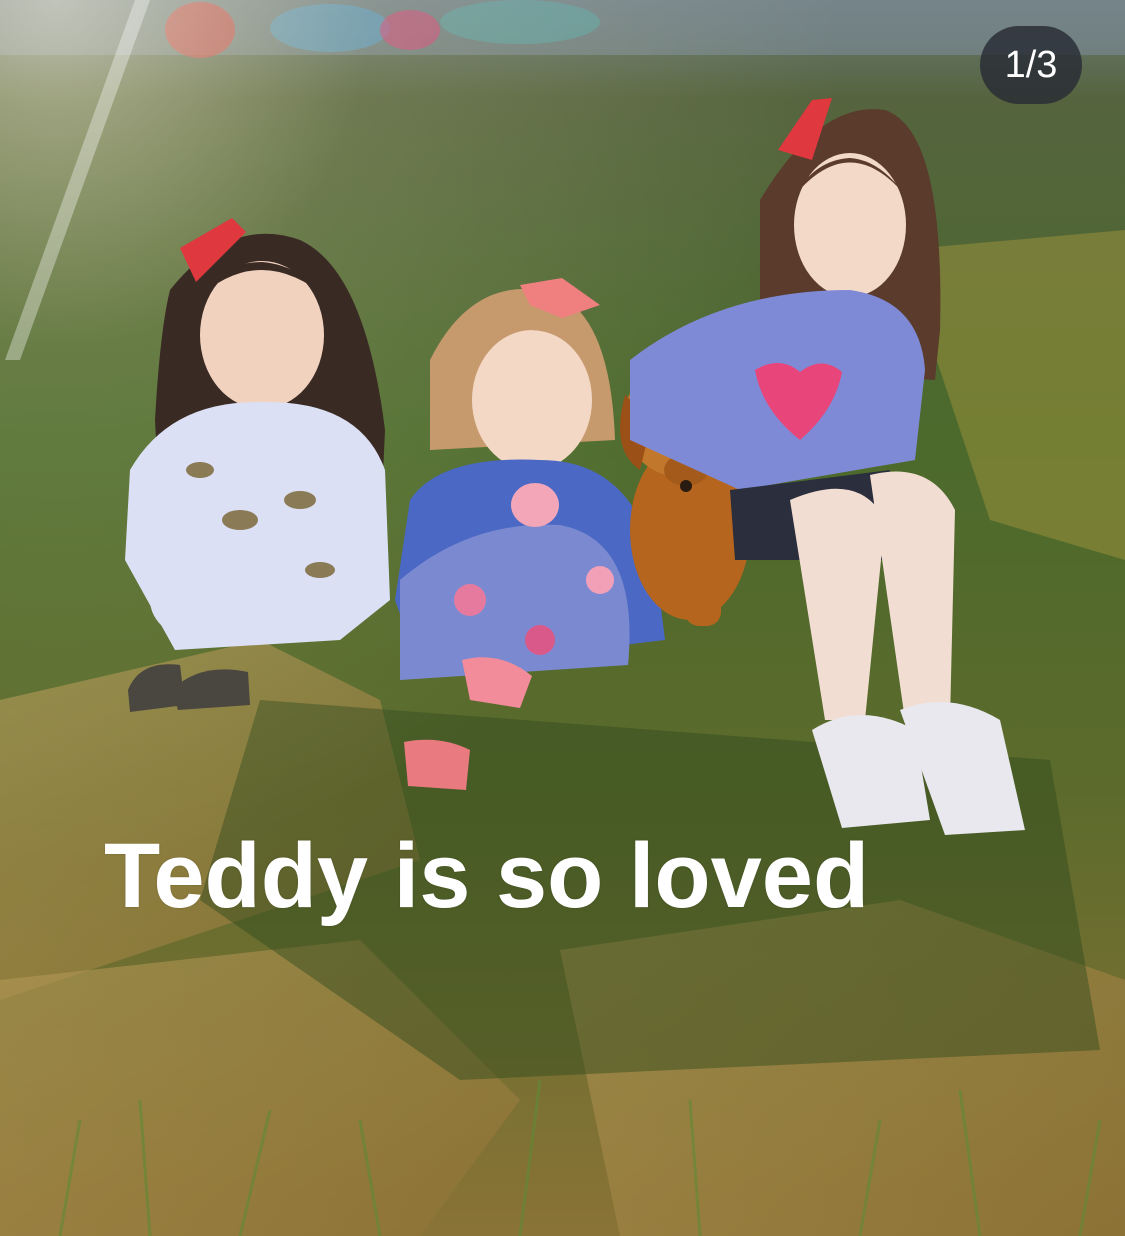  Describe the element at coordinates (1031, 65) in the screenshot. I see `story-page-counter: 1/3` at that location.